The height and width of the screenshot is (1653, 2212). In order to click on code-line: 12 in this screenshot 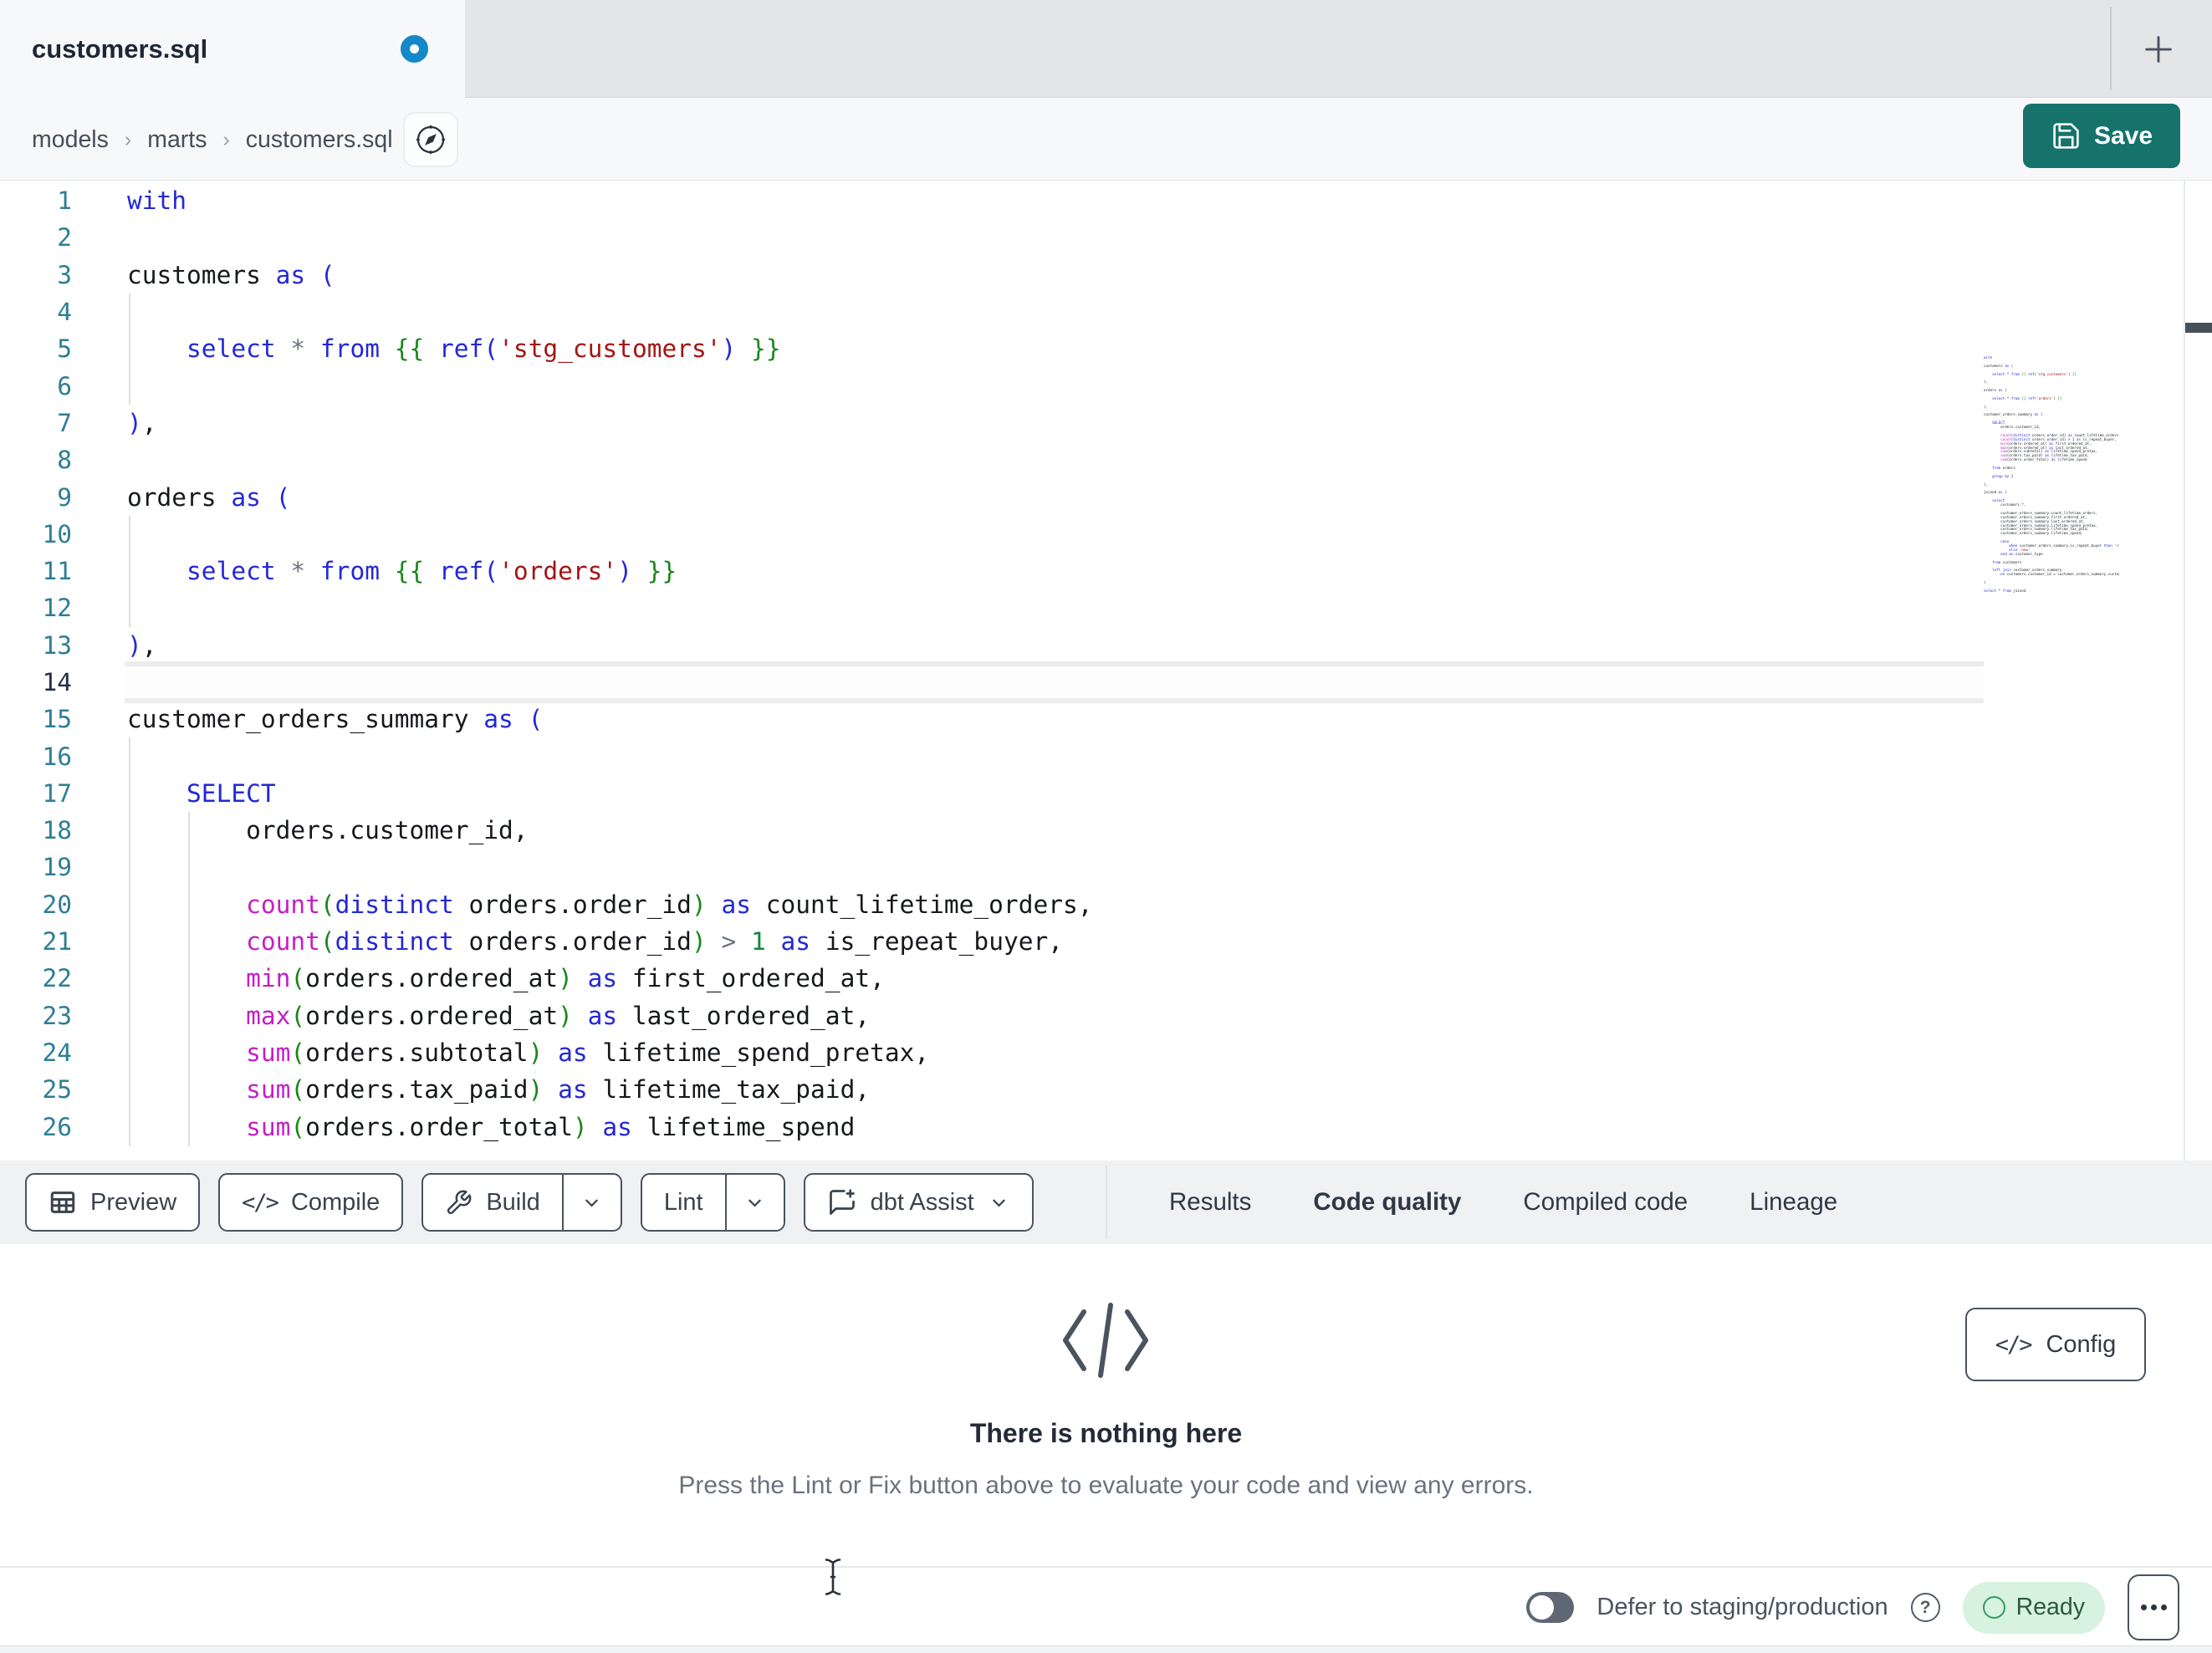, I will do `click(1106, 607)`.